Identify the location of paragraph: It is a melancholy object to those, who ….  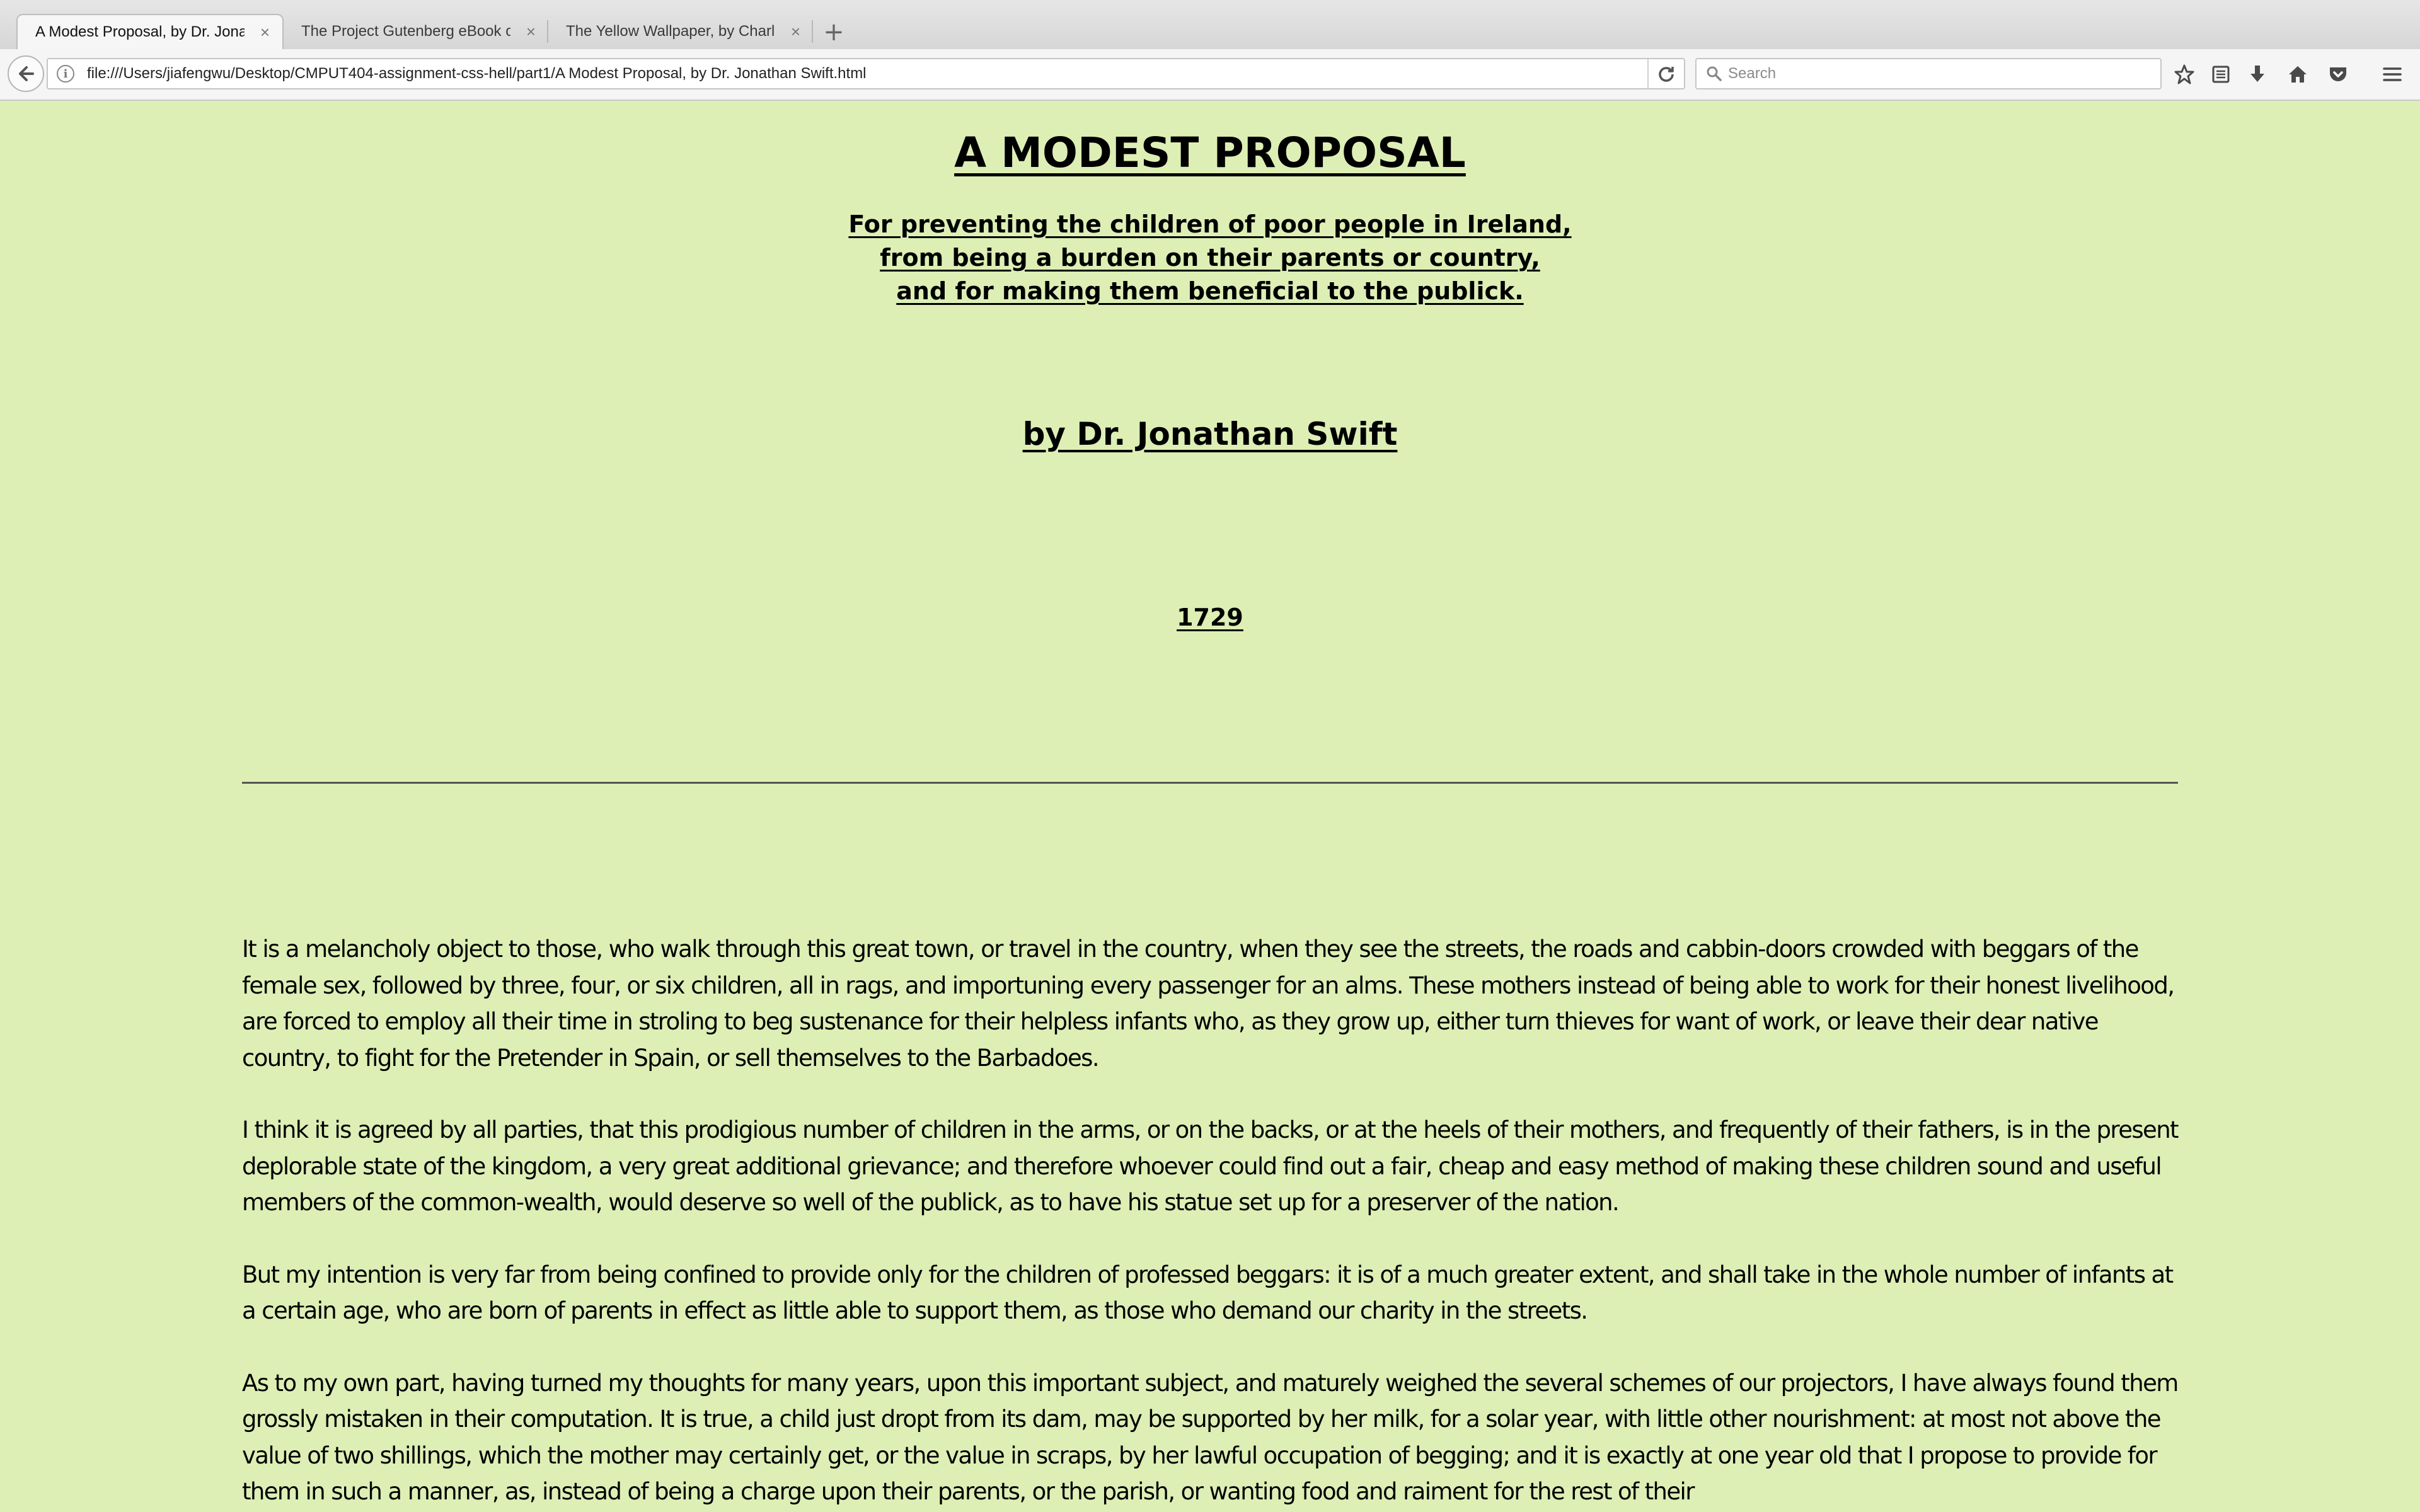
(1208, 1004).